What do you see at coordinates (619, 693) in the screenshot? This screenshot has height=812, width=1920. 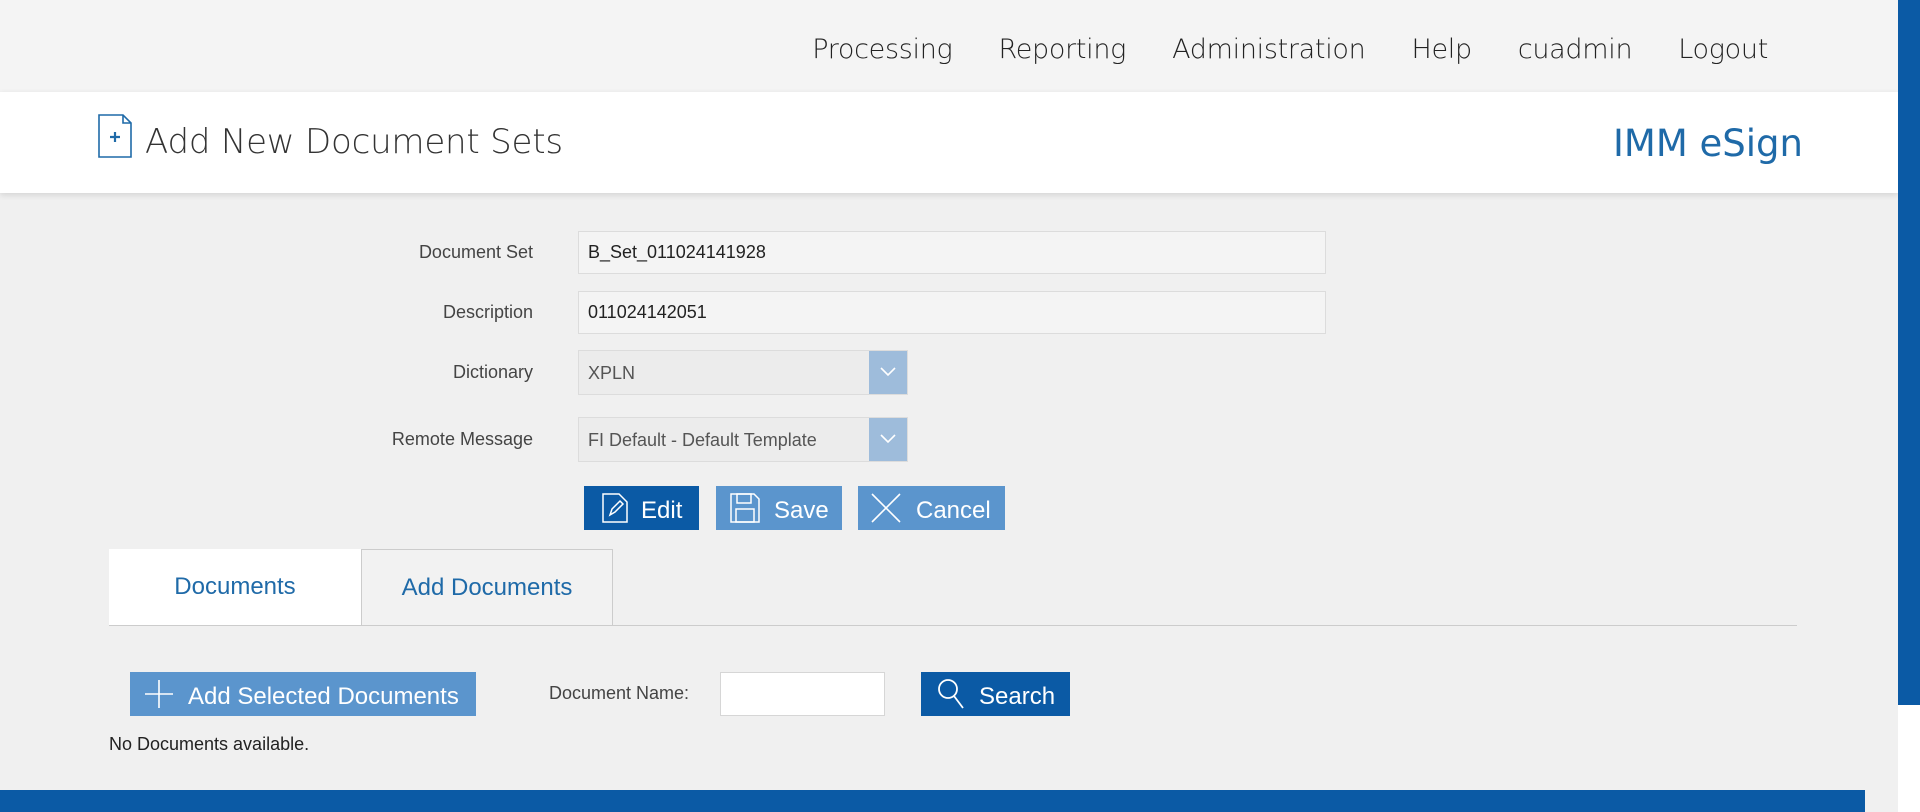 I see `document-name-label: Document Name:` at bounding box center [619, 693].